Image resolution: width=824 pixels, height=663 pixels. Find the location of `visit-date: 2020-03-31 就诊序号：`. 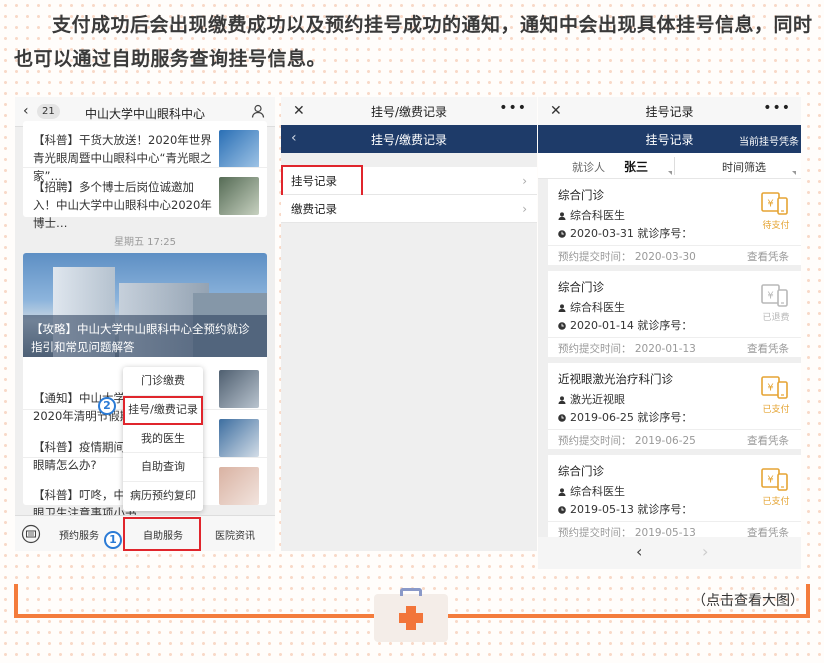

visit-date: 2020-03-31 就诊序号： is located at coordinates (631, 233).